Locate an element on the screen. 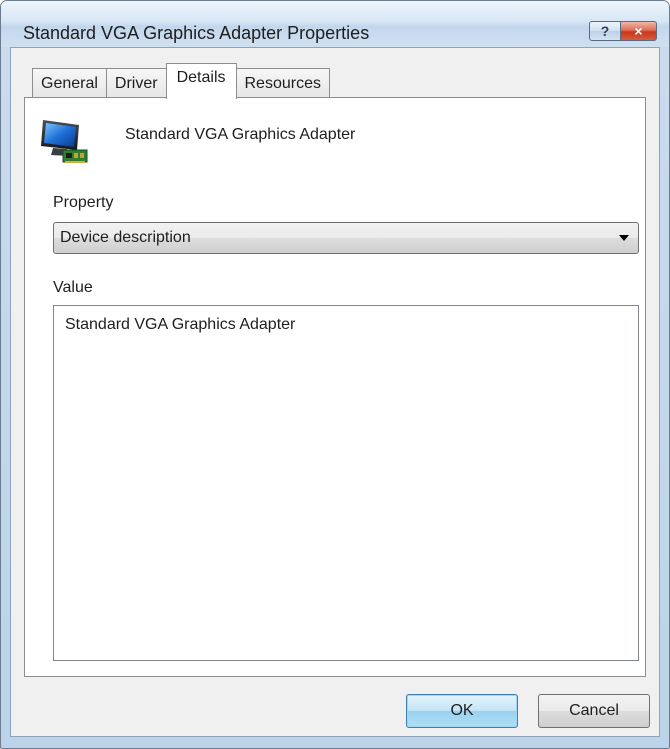 This screenshot has height=749, width=670. window-title: Standard VGA Graphics Adapter Properties is located at coordinates (196, 33).